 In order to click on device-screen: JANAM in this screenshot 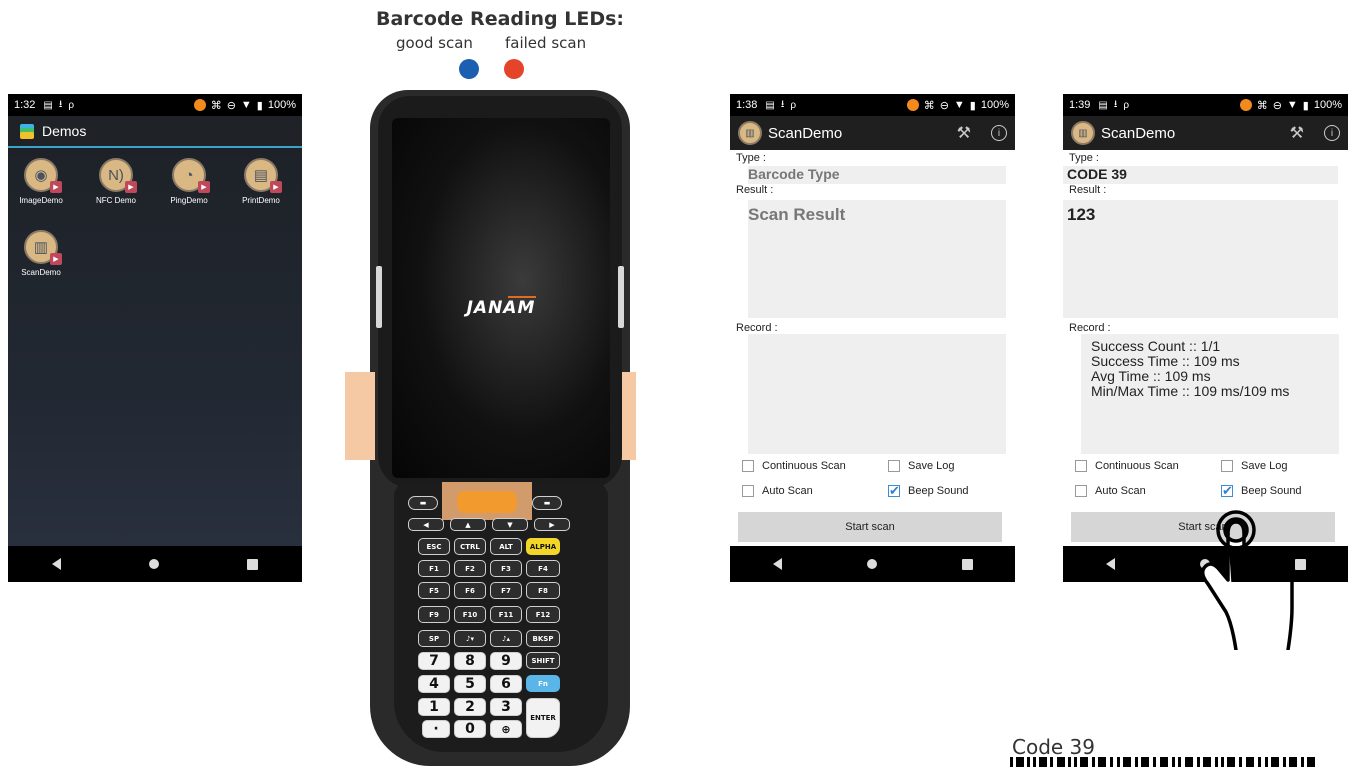, I will do `click(501, 298)`.